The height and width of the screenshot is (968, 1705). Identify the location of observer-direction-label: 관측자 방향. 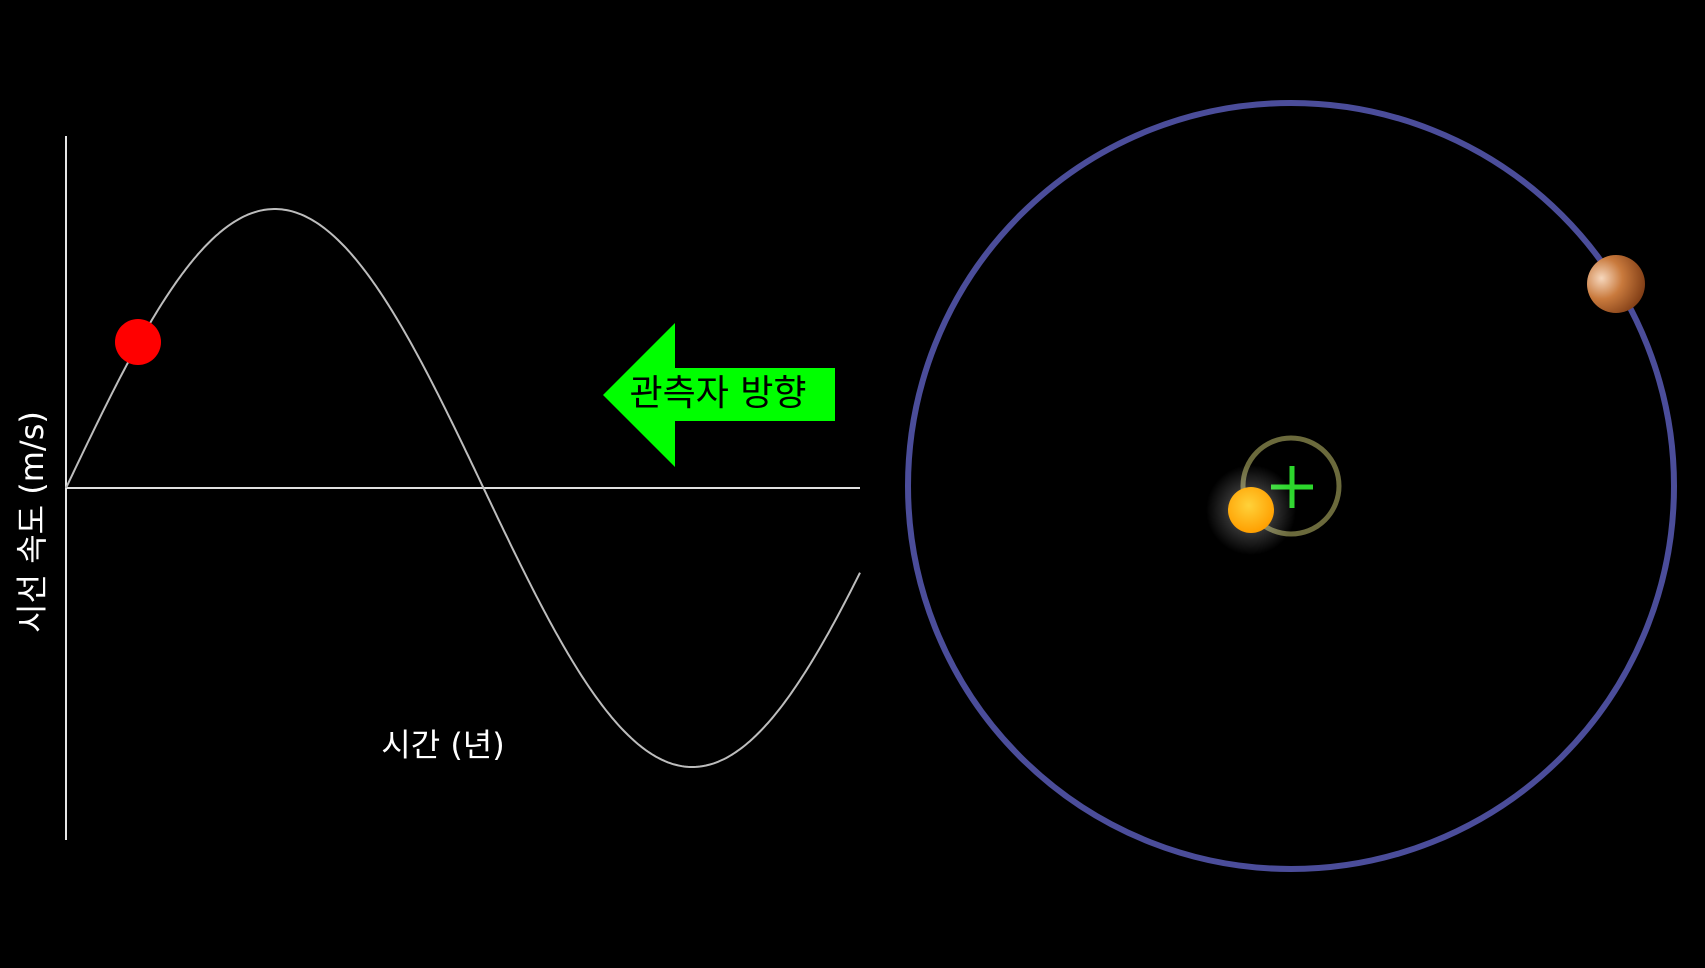
(717, 393).